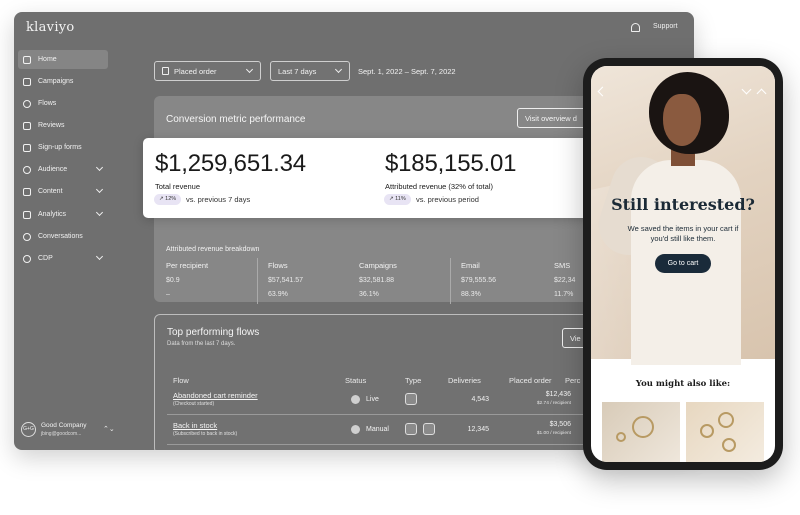  I want to click on product-image-earrings, so click(641, 432).